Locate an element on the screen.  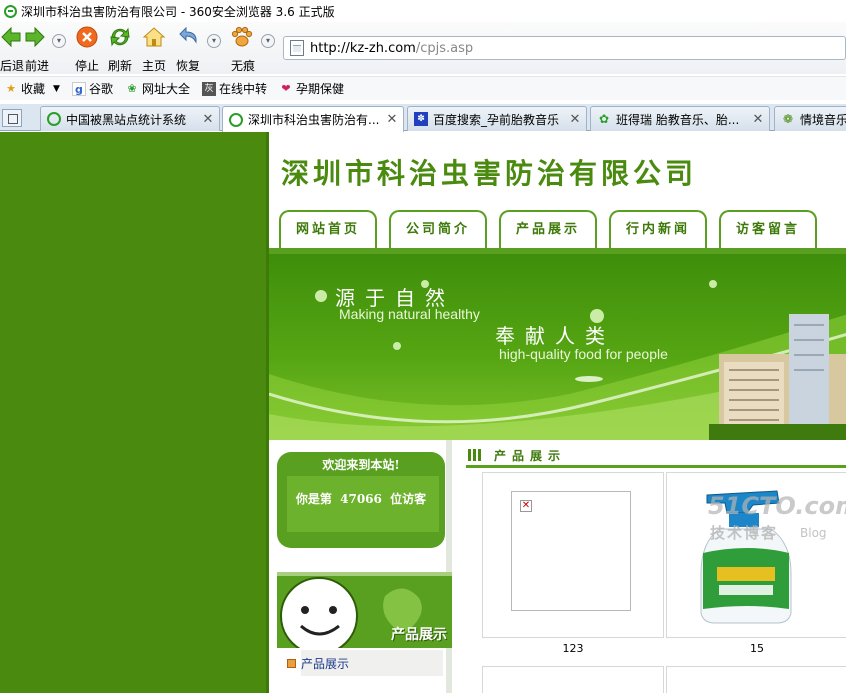
fav-label: 在线中转 is located at coordinates (242, 89).